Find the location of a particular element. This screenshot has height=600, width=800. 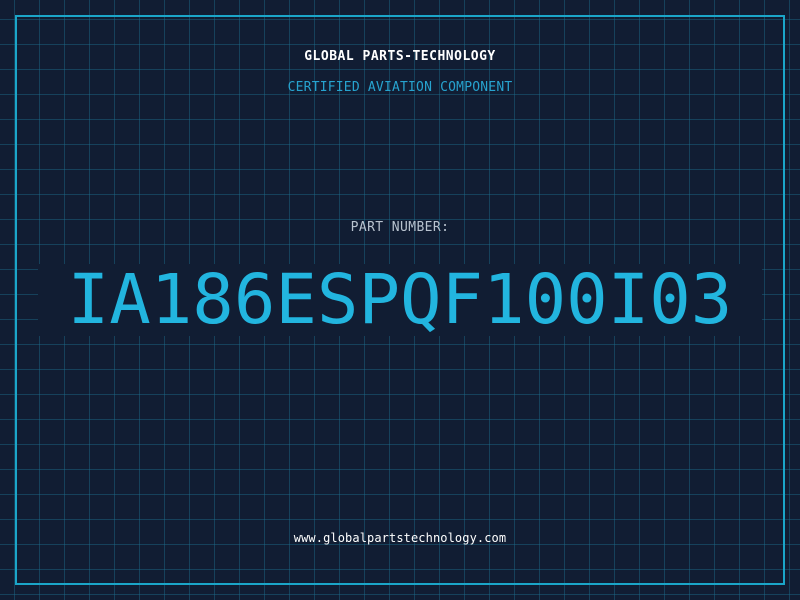

part-number-label: PART NUMBER: is located at coordinates (400, 227).